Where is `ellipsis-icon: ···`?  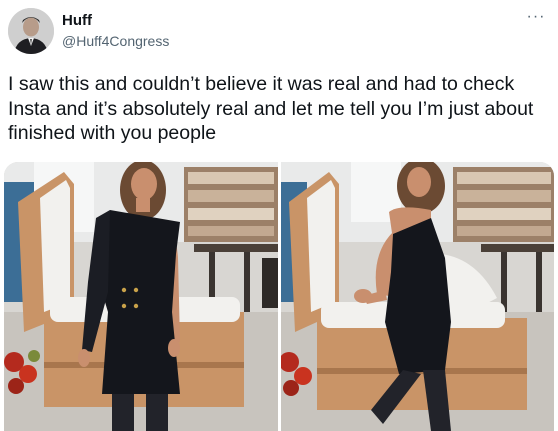
ellipsis-icon: ··· is located at coordinates (536, 17).